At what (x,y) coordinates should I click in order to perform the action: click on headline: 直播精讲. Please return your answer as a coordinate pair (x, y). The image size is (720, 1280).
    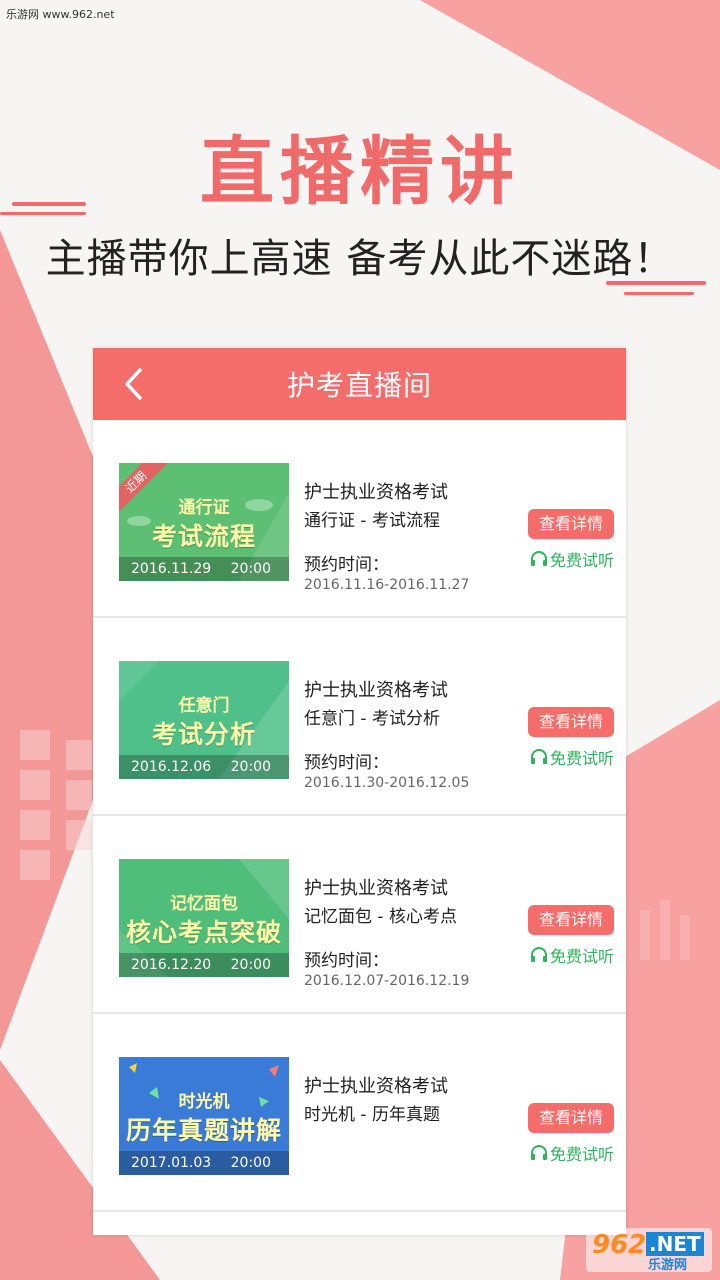
    Looking at the image, I should click on (360, 172).